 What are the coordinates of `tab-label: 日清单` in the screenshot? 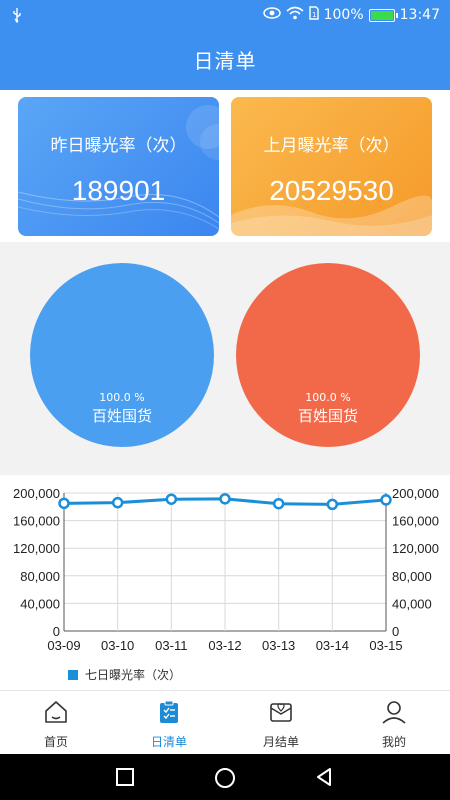 It's located at (168, 742).